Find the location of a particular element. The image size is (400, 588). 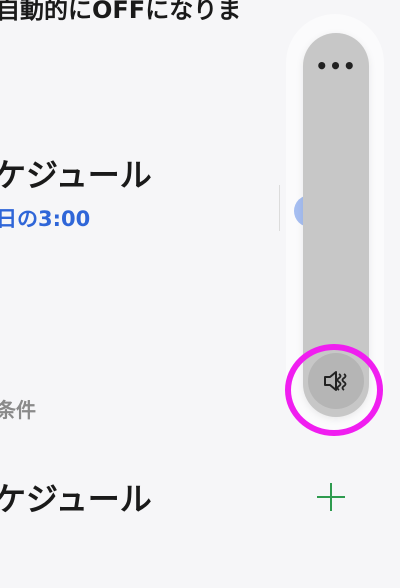

add-schedule-title: ケジュール is located at coordinates (76, 497).